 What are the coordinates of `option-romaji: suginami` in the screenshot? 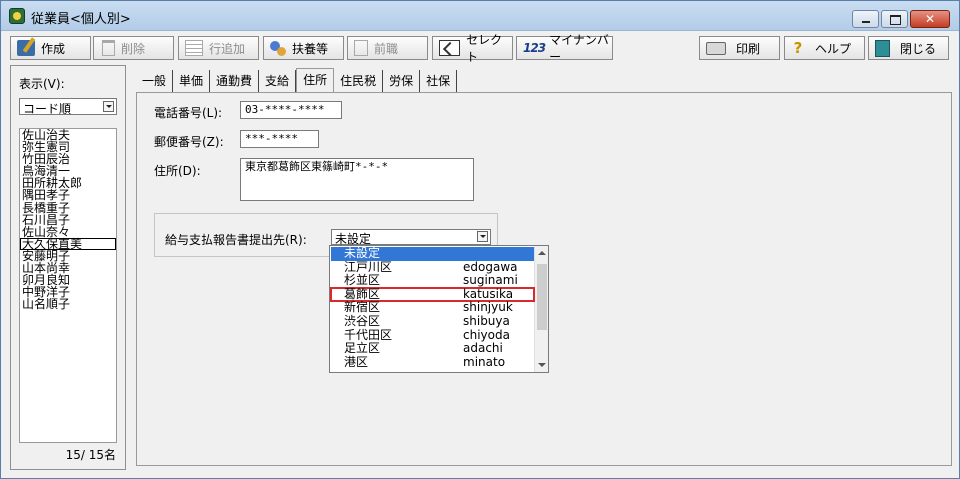 It's located at (490, 280).